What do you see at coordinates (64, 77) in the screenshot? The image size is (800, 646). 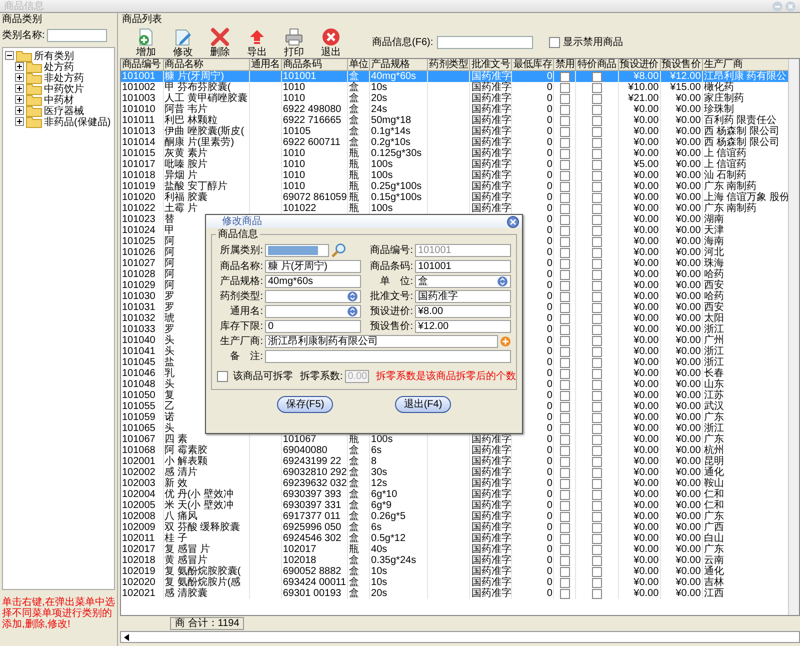 I see `tree-item: 非处方药` at bounding box center [64, 77].